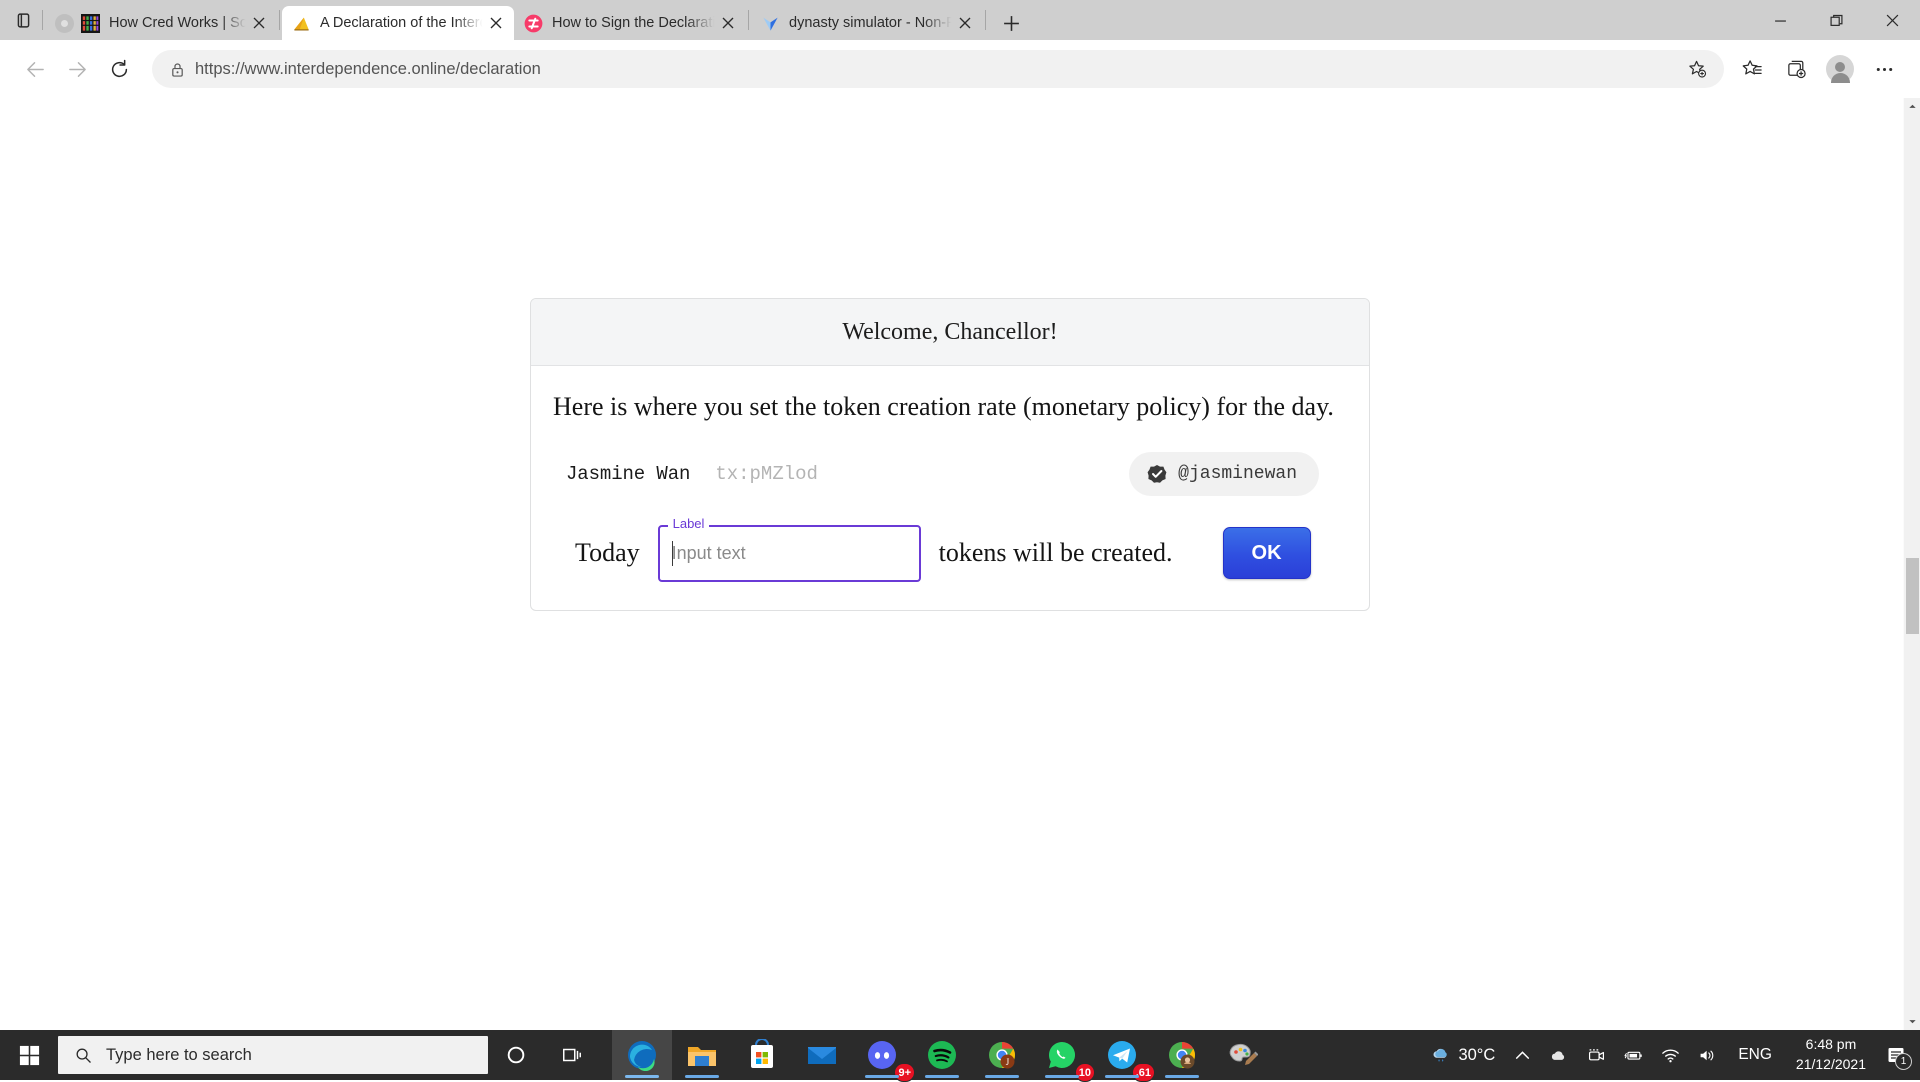 The image size is (1920, 1082). I want to click on browser-tab-2-active: A Declaration of the Interdependence, so click(398, 23).